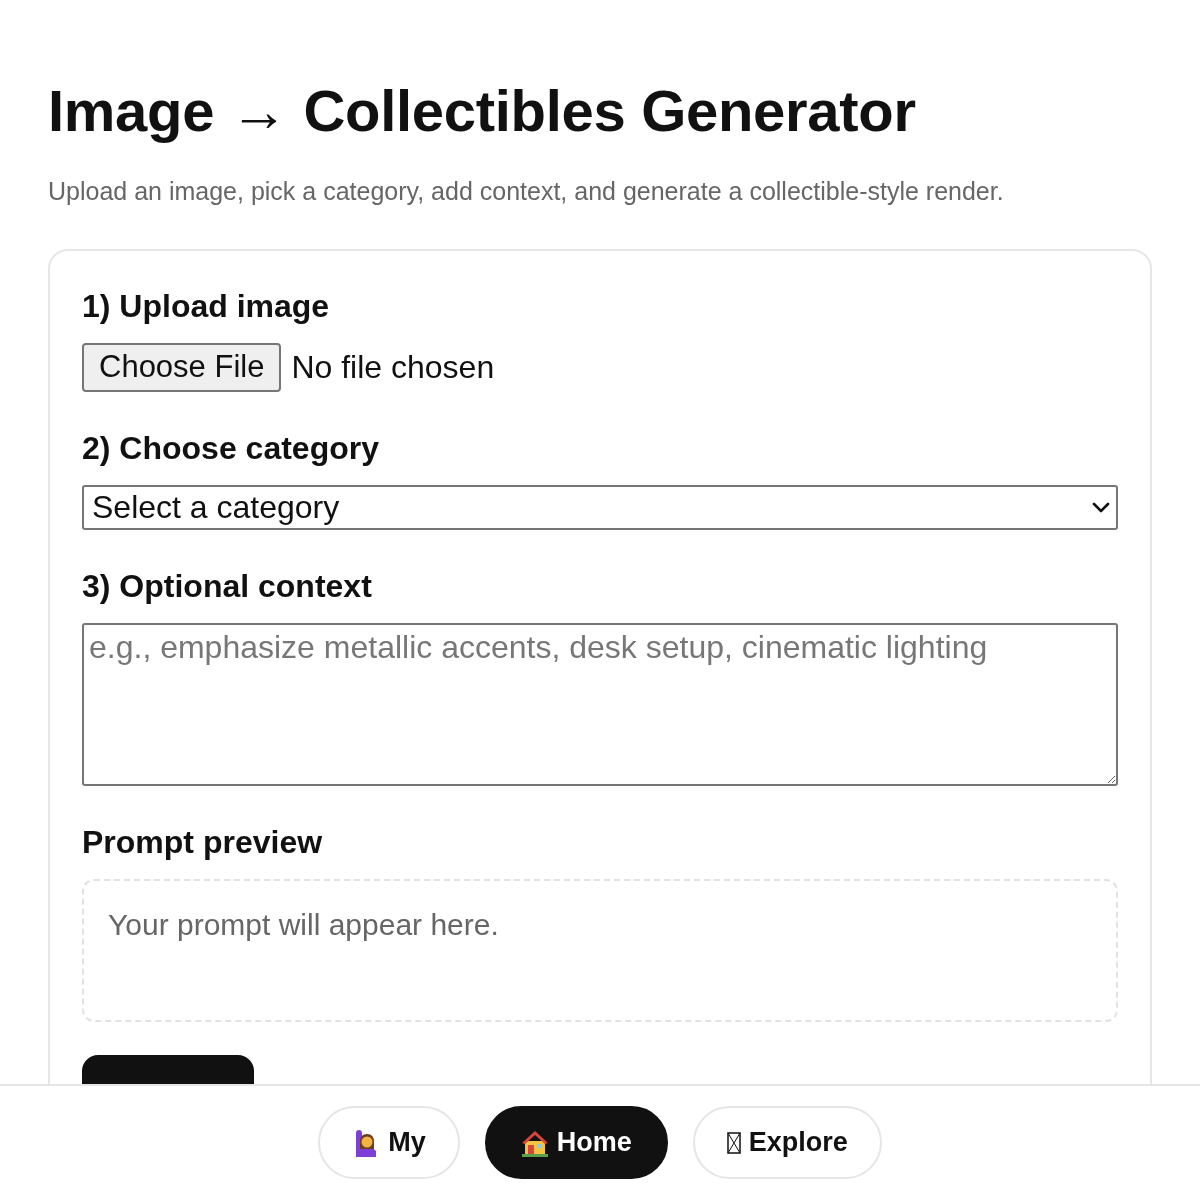 The image size is (1200, 1200). Describe the element at coordinates (600, 704) in the screenshot. I see `context-textarea: e.g., emphasize metallic accents, desk setup, cinematic lighting` at that location.